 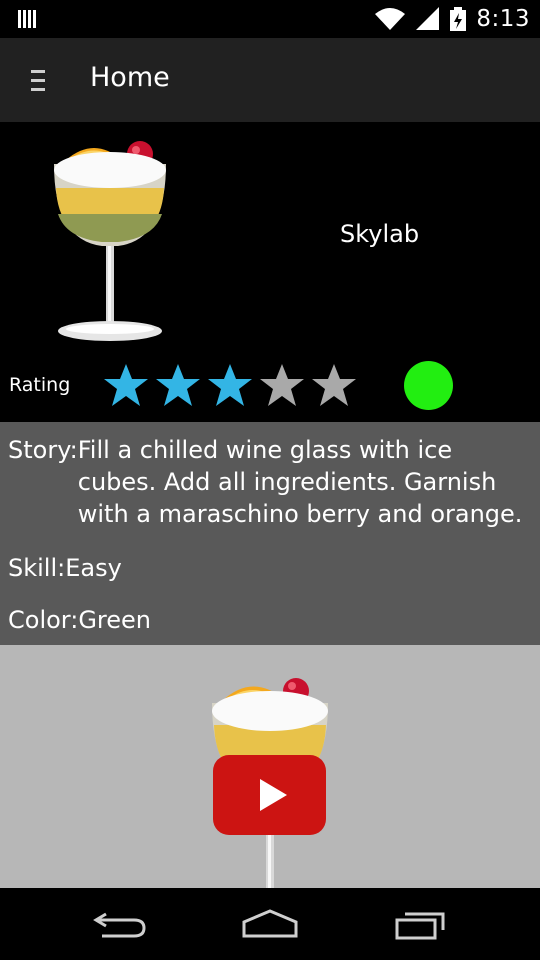 What do you see at coordinates (93, 568) in the screenshot?
I see `skill-value: Easy` at bounding box center [93, 568].